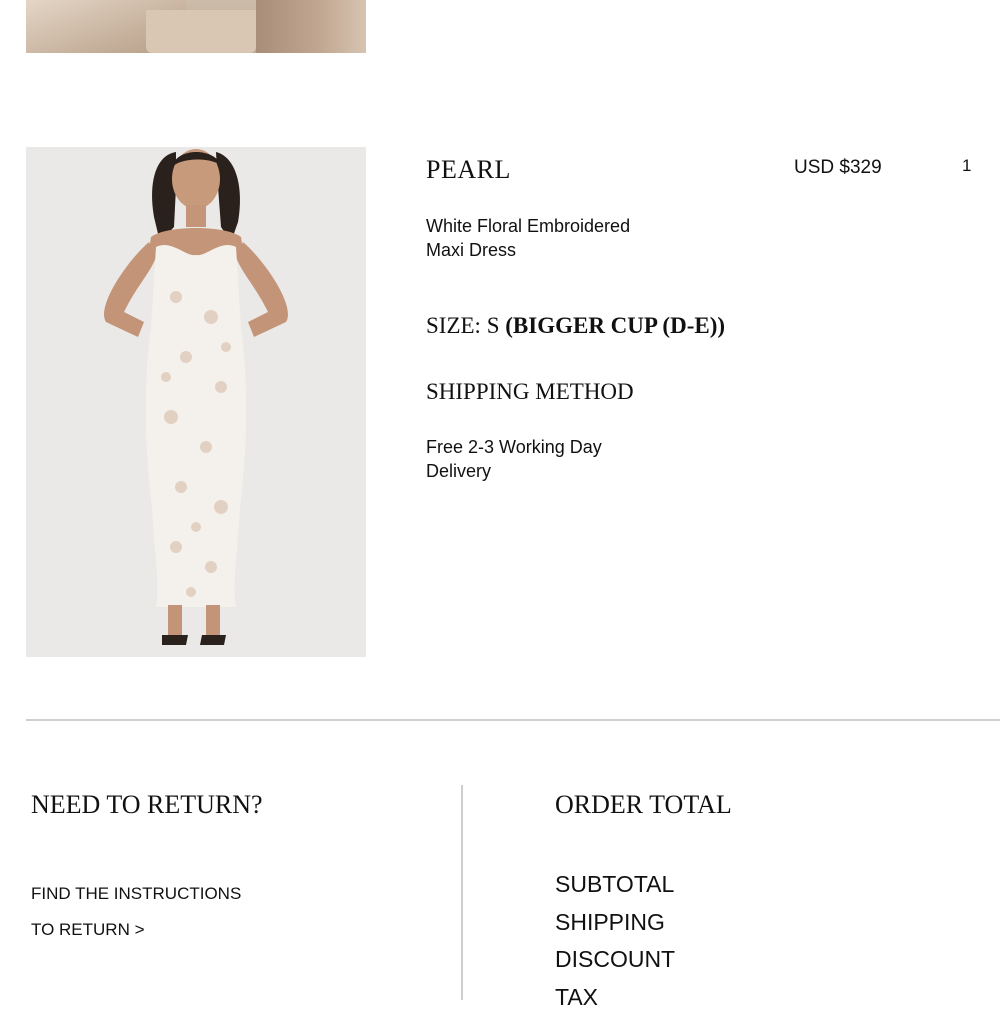 This screenshot has height=1016, width=1000. I want to click on shipping-method-title: SHIPPING METHOD, so click(530, 392).